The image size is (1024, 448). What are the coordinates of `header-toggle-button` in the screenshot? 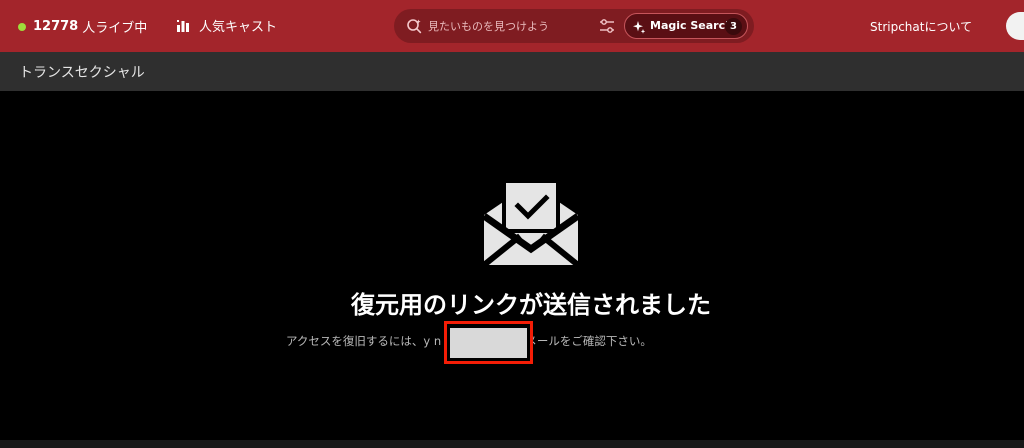 It's located at (1015, 26).